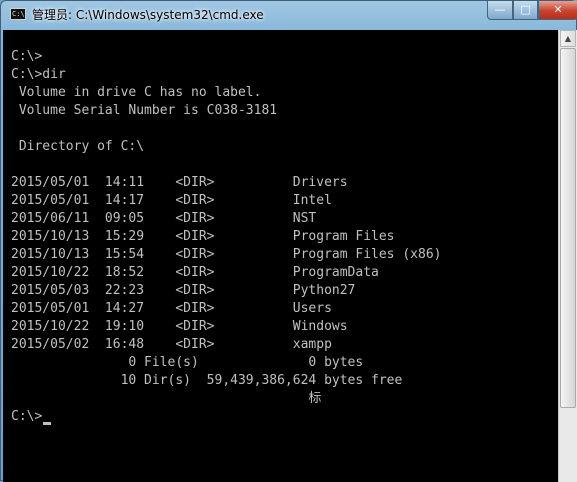 The width and height of the screenshot is (577, 482). Describe the element at coordinates (27, 56) in the screenshot. I see `console-line: C:\>` at that location.